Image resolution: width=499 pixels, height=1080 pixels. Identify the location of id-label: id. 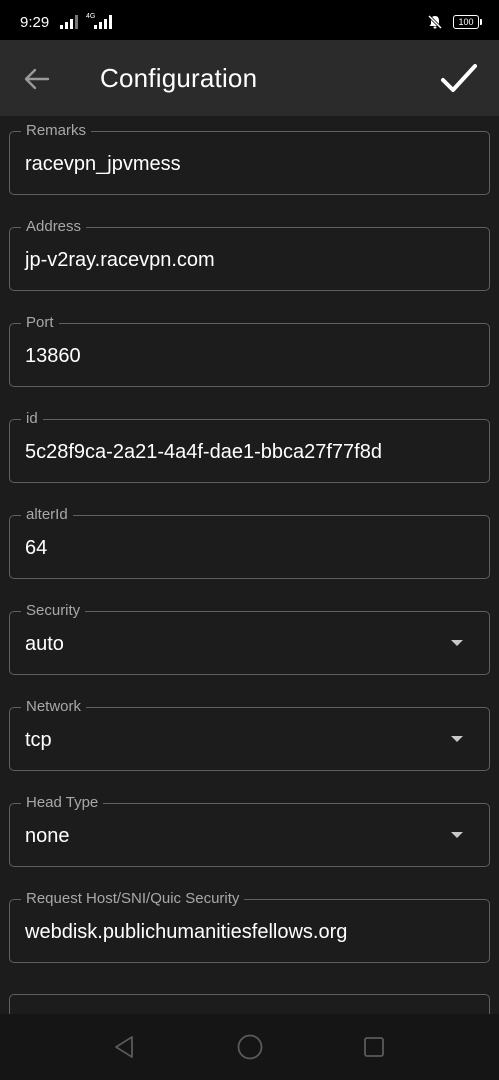
(32, 419).